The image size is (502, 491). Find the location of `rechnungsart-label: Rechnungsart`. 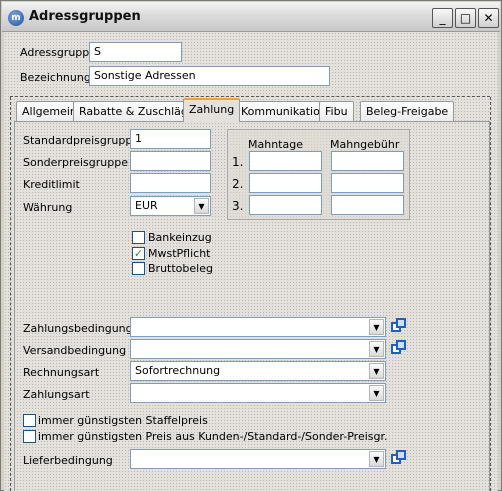

rechnungsart-label: Rechnungsart is located at coordinates (61, 372).